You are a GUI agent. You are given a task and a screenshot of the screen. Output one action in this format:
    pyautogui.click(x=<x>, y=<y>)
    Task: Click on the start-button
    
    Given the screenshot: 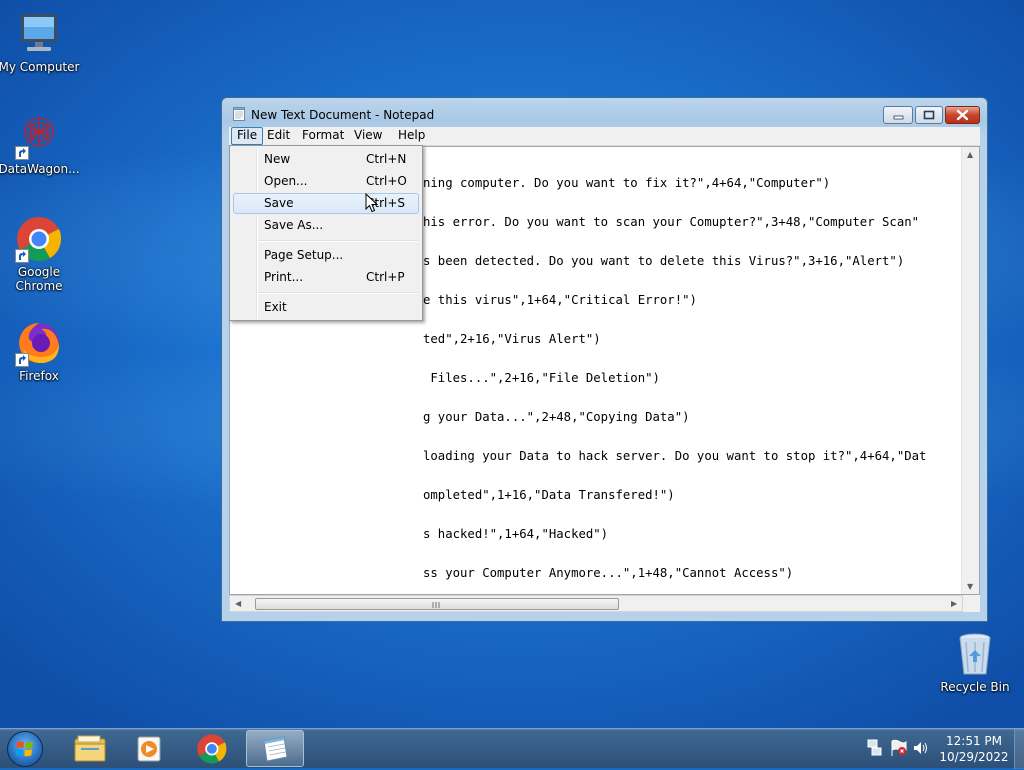 What is the action you would take?
    pyautogui.click(x=25, y=749)
    